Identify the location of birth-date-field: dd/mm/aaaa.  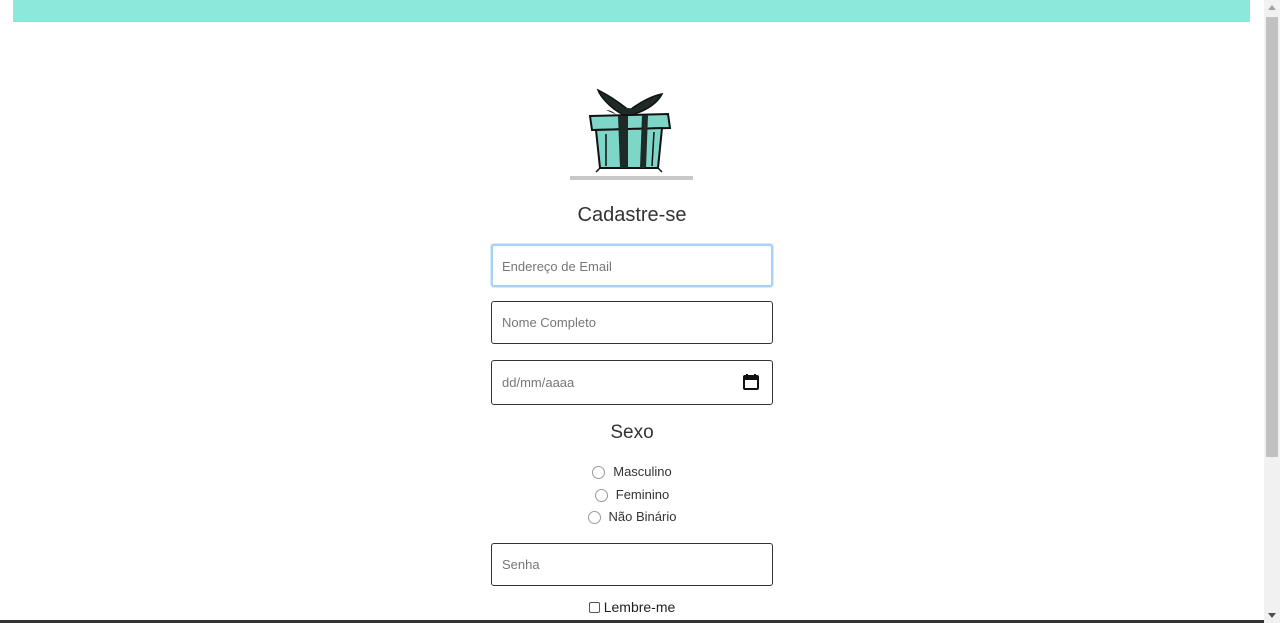
(632, 382).